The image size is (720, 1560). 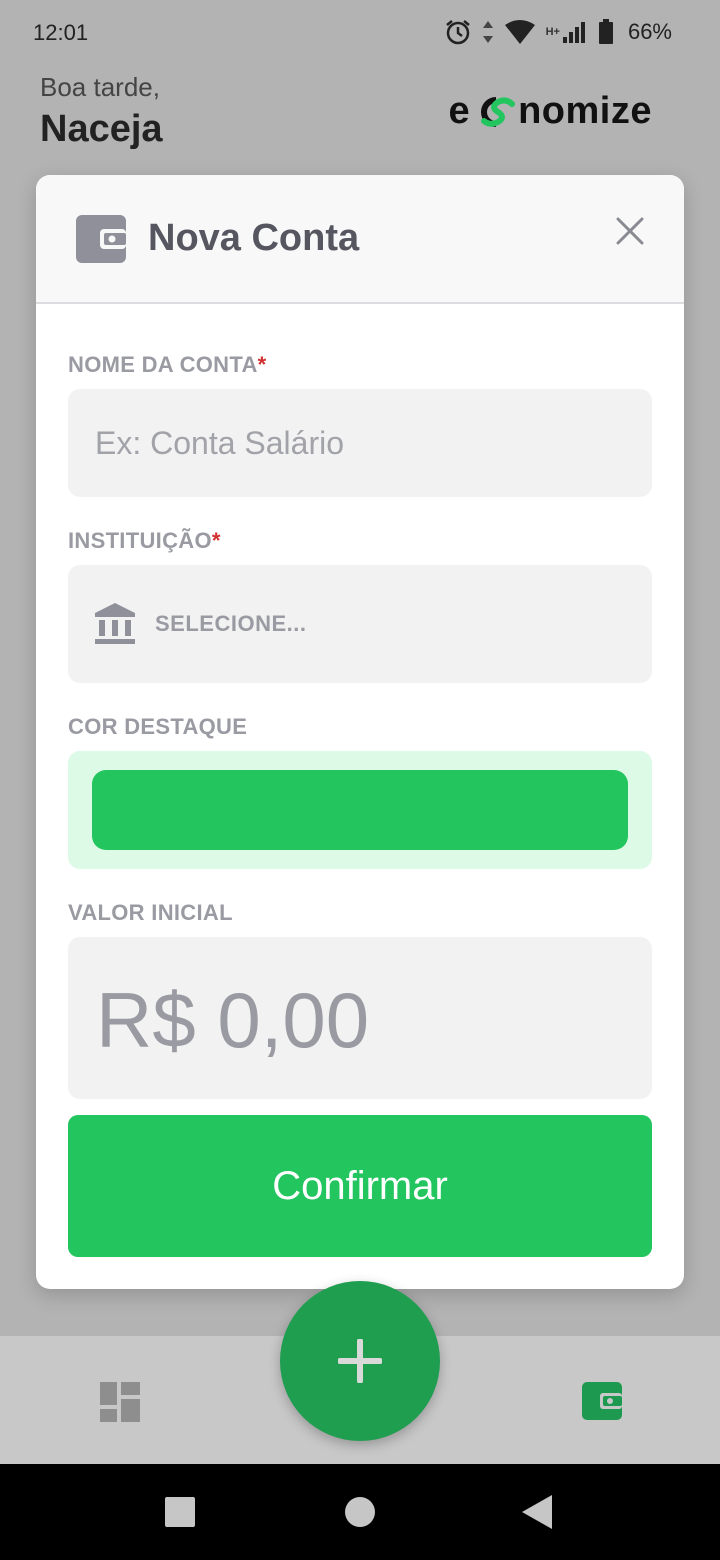 I want to click on wifi-icon, so click(x=519, y=32).